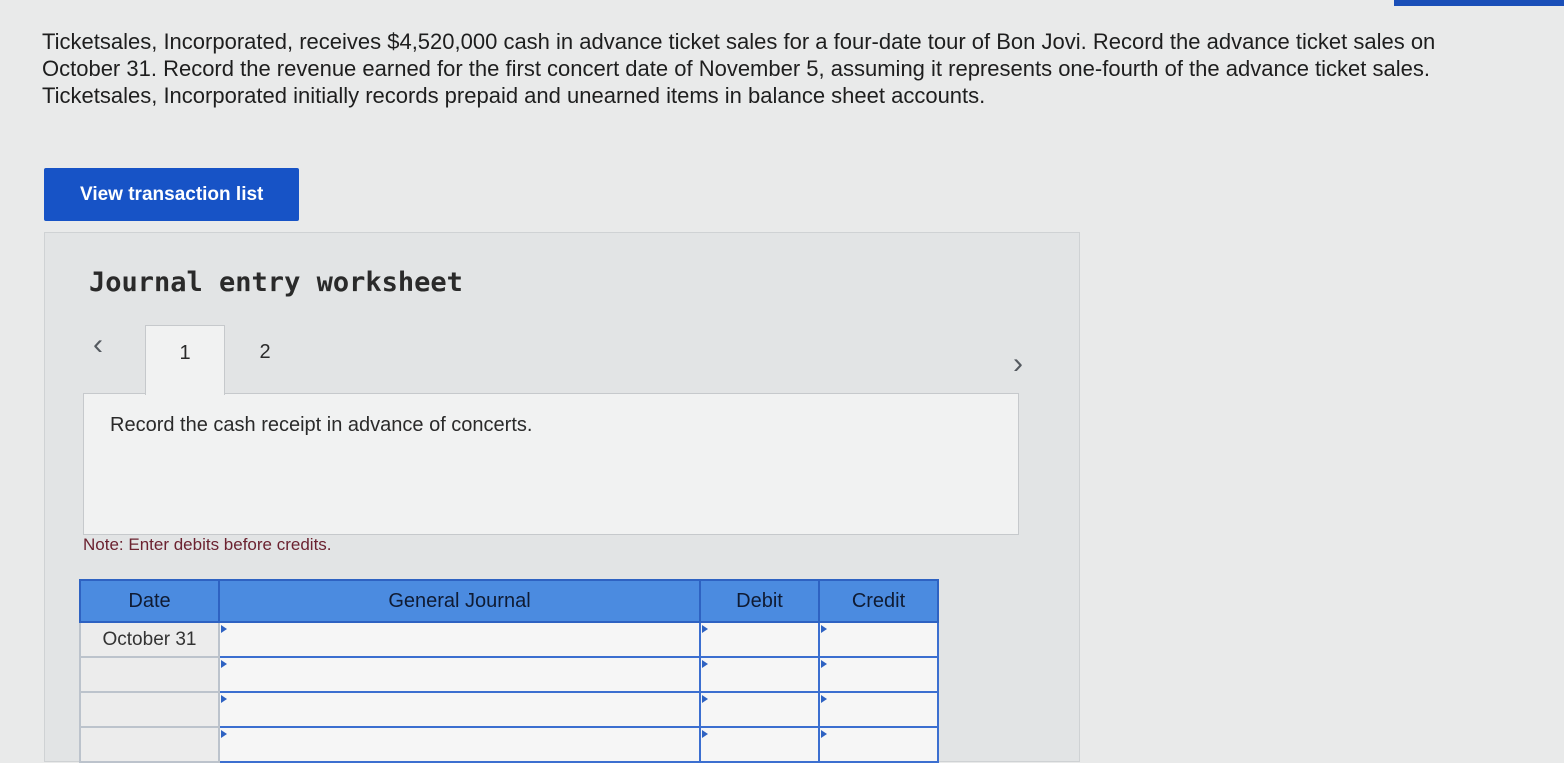  I want to click on header-date: Date, so click(149, 601).